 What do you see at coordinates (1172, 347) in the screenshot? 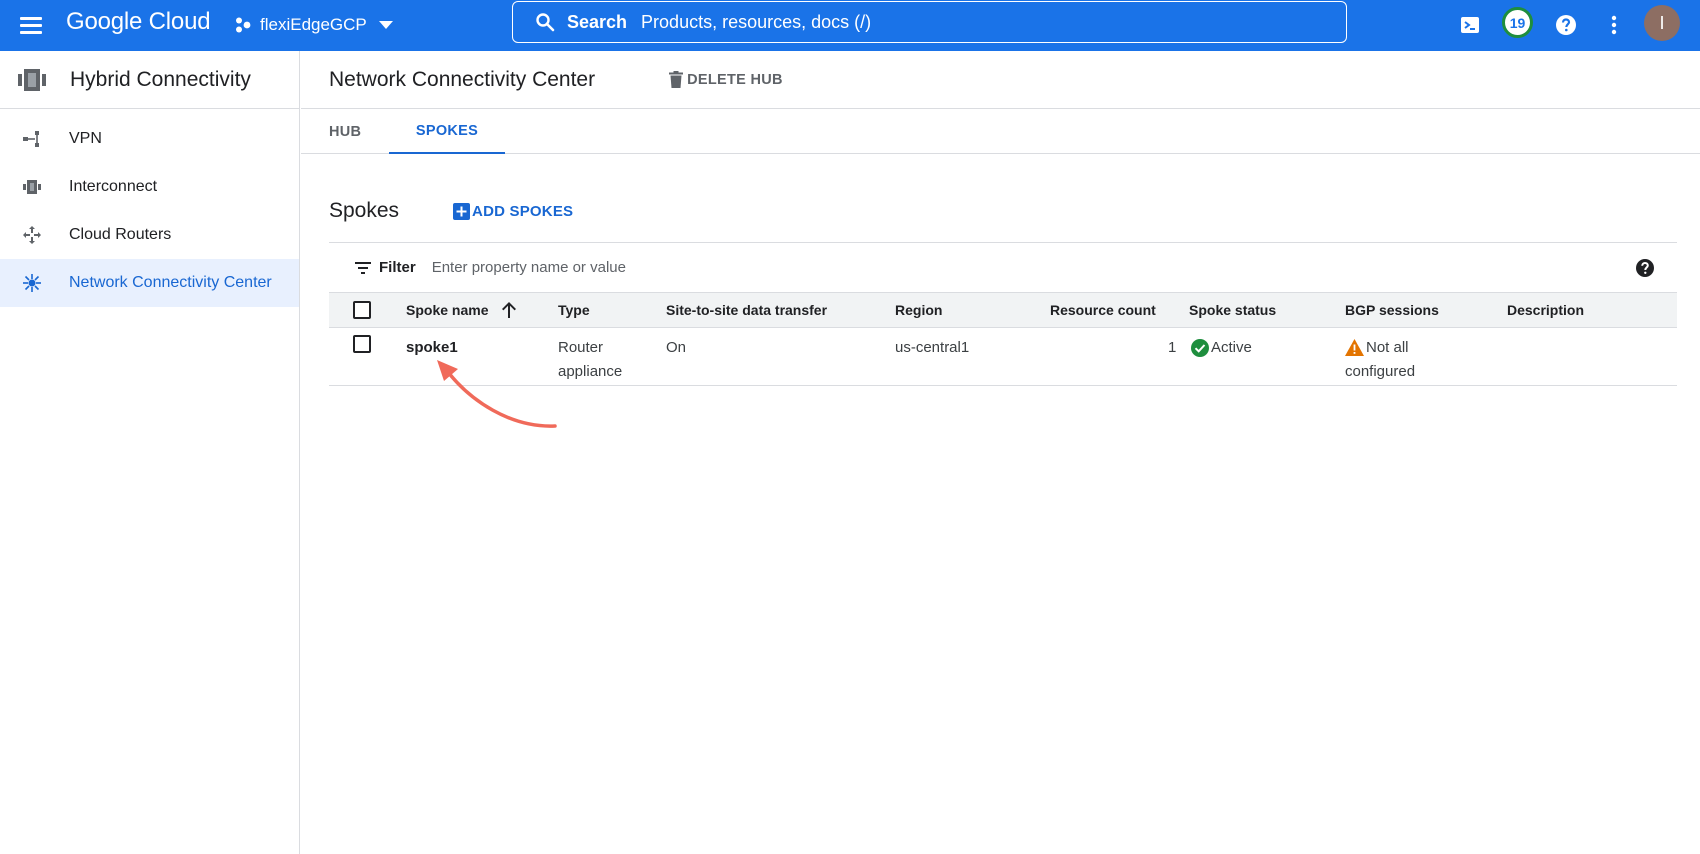
I see `spoke-resource-count: 1` at bounding box center [1172, 347].